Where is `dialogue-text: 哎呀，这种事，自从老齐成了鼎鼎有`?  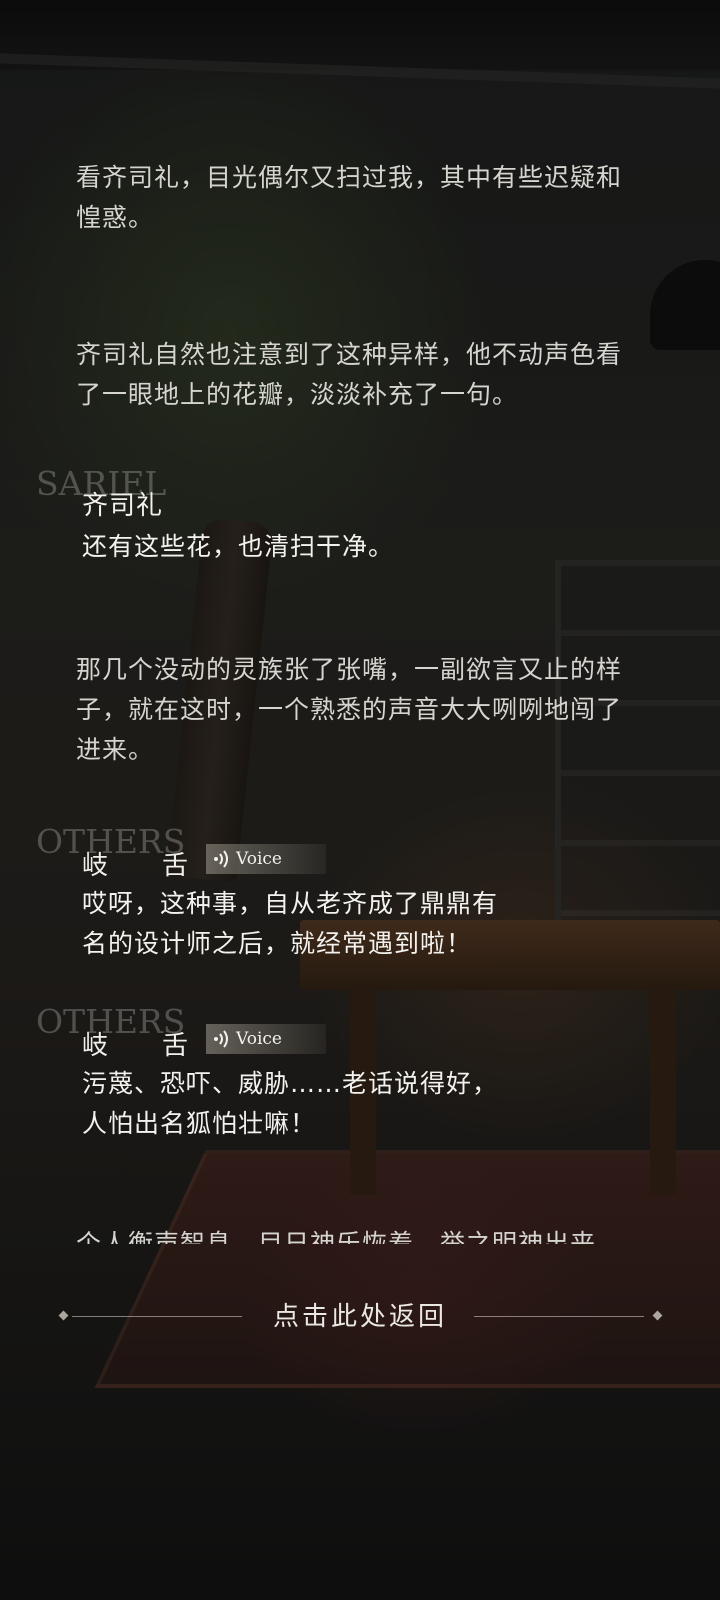 dialogue-text: 哎呀，这种事，自从老齐成了鼎鼎有 is located at coordinates (290, 903).